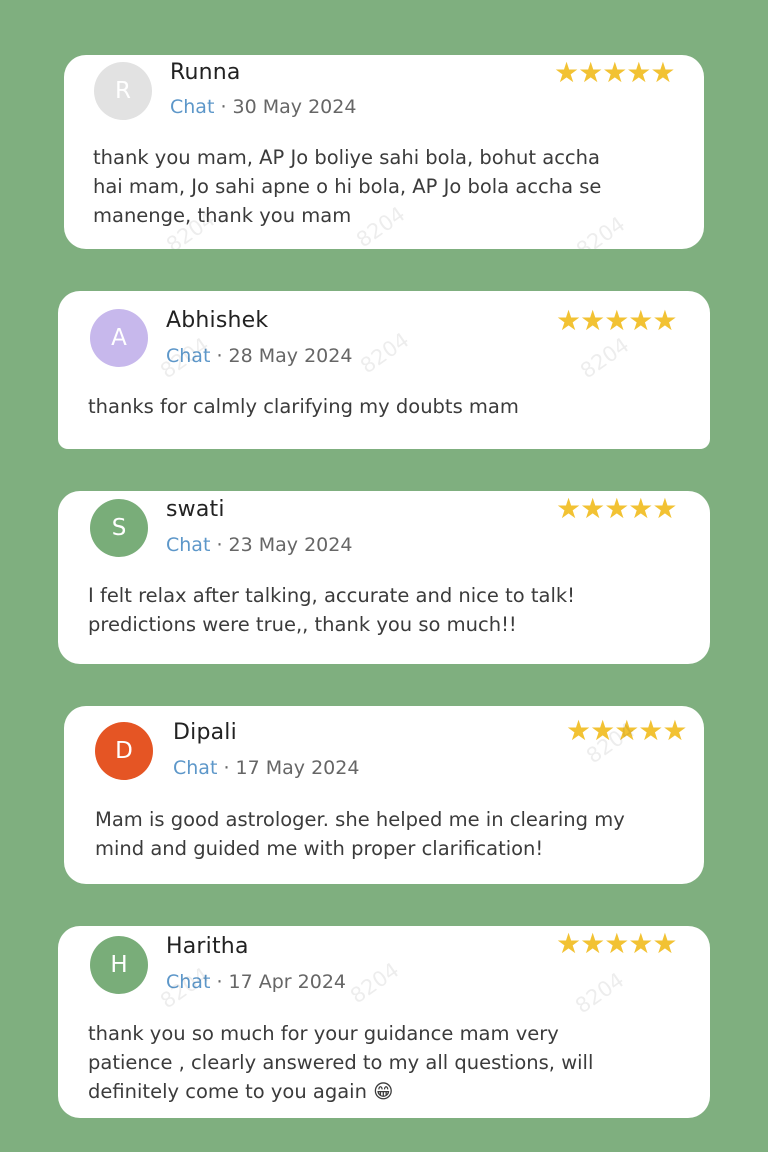  Describe the element at coordinates (123, 91) in the screenshot. I see `avatar: R` at that location.